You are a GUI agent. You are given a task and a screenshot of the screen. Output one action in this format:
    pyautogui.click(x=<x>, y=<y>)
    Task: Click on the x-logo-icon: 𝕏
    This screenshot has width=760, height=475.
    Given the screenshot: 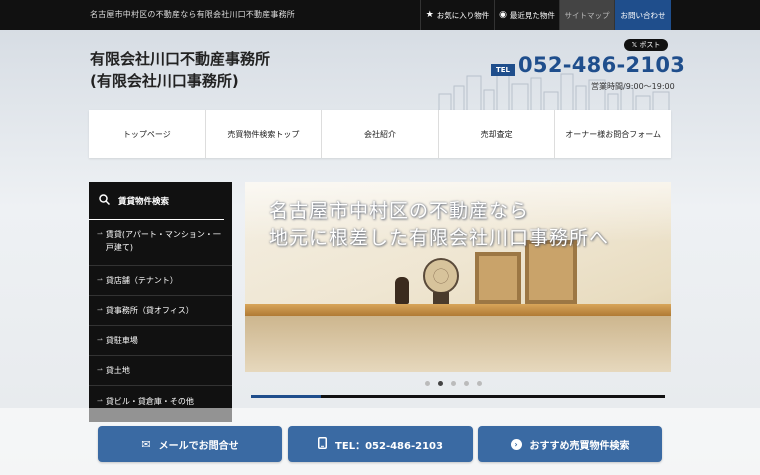 What is the action you would take?
    pyautogui.click(x=635, y=45)
    